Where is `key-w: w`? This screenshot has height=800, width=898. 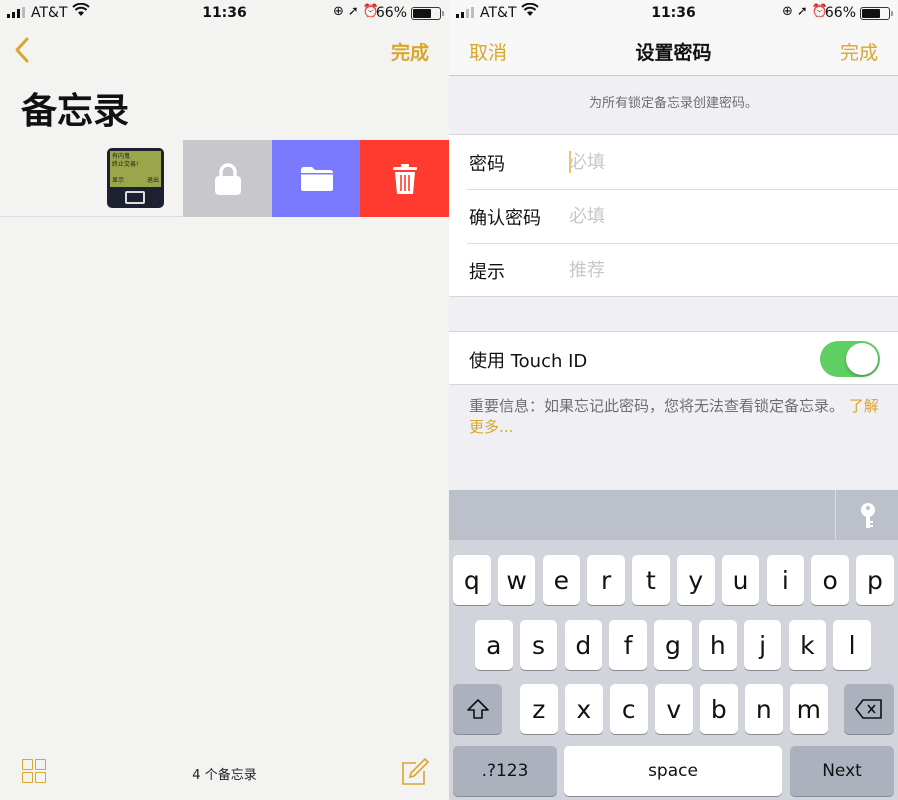
key-w: w is located at coordinates (516, 580).